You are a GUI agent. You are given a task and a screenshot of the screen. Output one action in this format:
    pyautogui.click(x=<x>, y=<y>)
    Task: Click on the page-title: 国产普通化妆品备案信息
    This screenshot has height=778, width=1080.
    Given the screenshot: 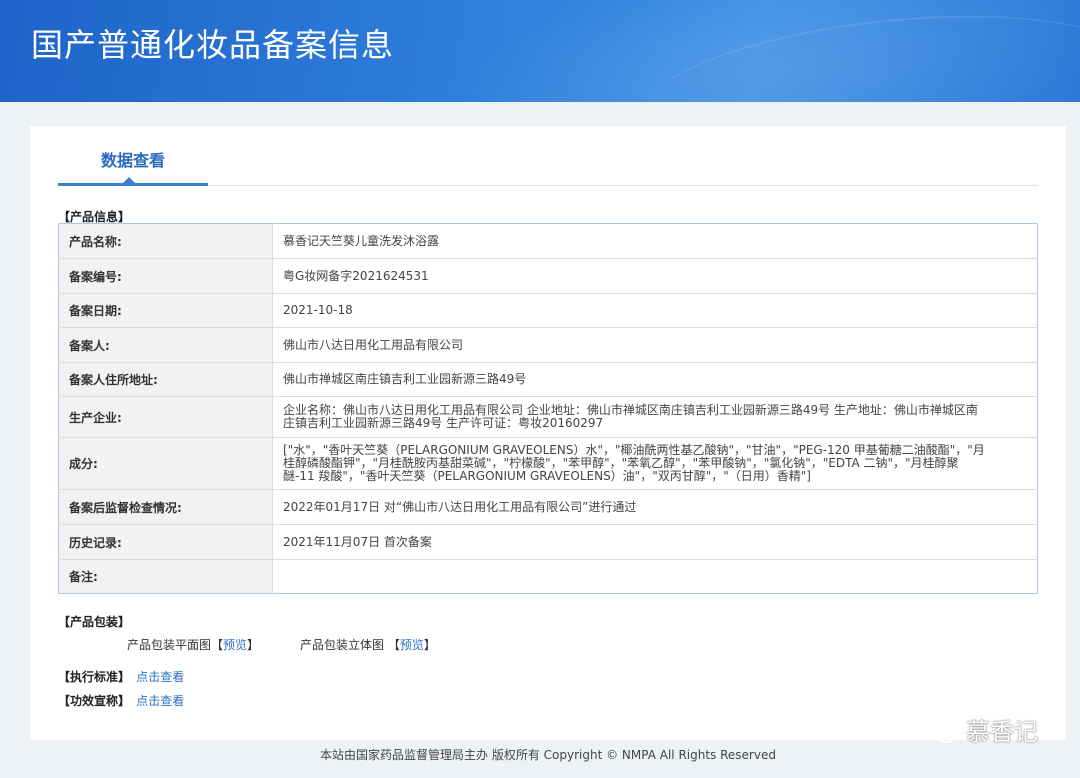 What is the action you would take?
    pyautogui.click(x=213, y=45)
    